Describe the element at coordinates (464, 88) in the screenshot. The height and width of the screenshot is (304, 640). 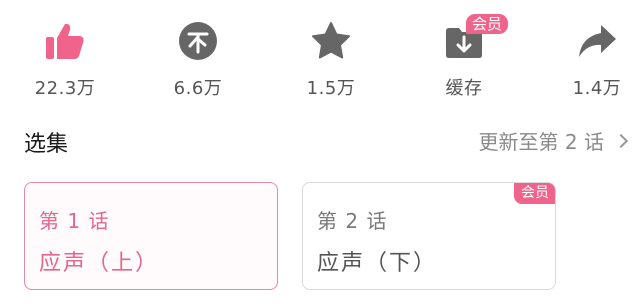
I see `cache-label: 缓存` at that location.